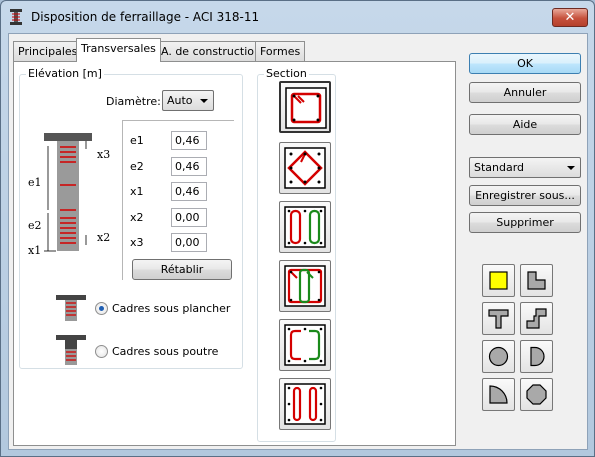  I want to click on ties-under-beam-icon, so click(71, 350).